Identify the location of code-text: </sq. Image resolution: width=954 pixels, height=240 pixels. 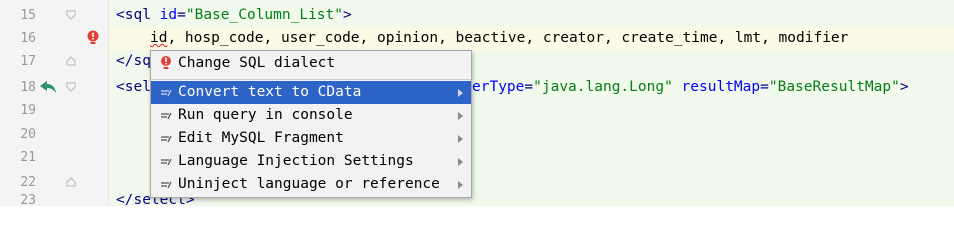
(133, 61).